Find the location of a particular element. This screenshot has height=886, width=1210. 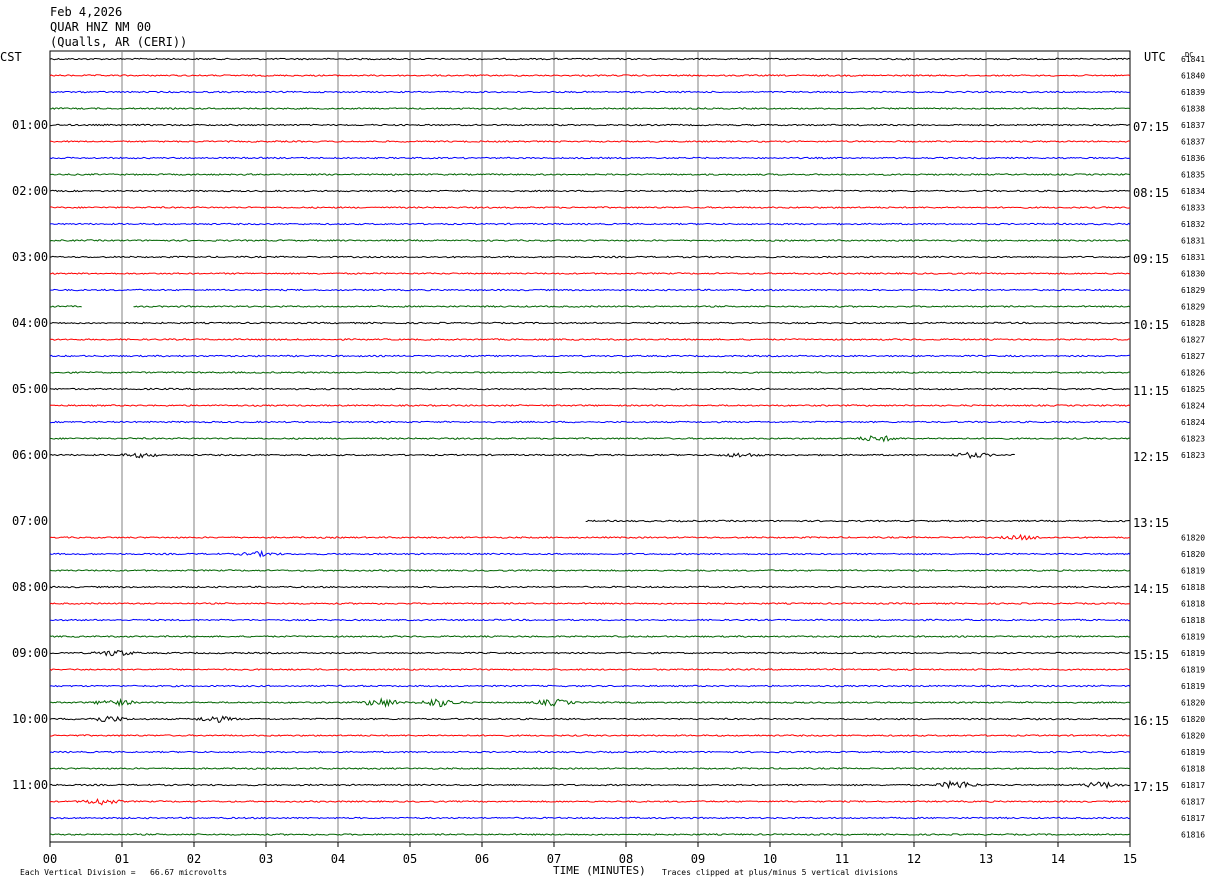

dc-value-label: 61828 is located at coordinates (1193, 323).